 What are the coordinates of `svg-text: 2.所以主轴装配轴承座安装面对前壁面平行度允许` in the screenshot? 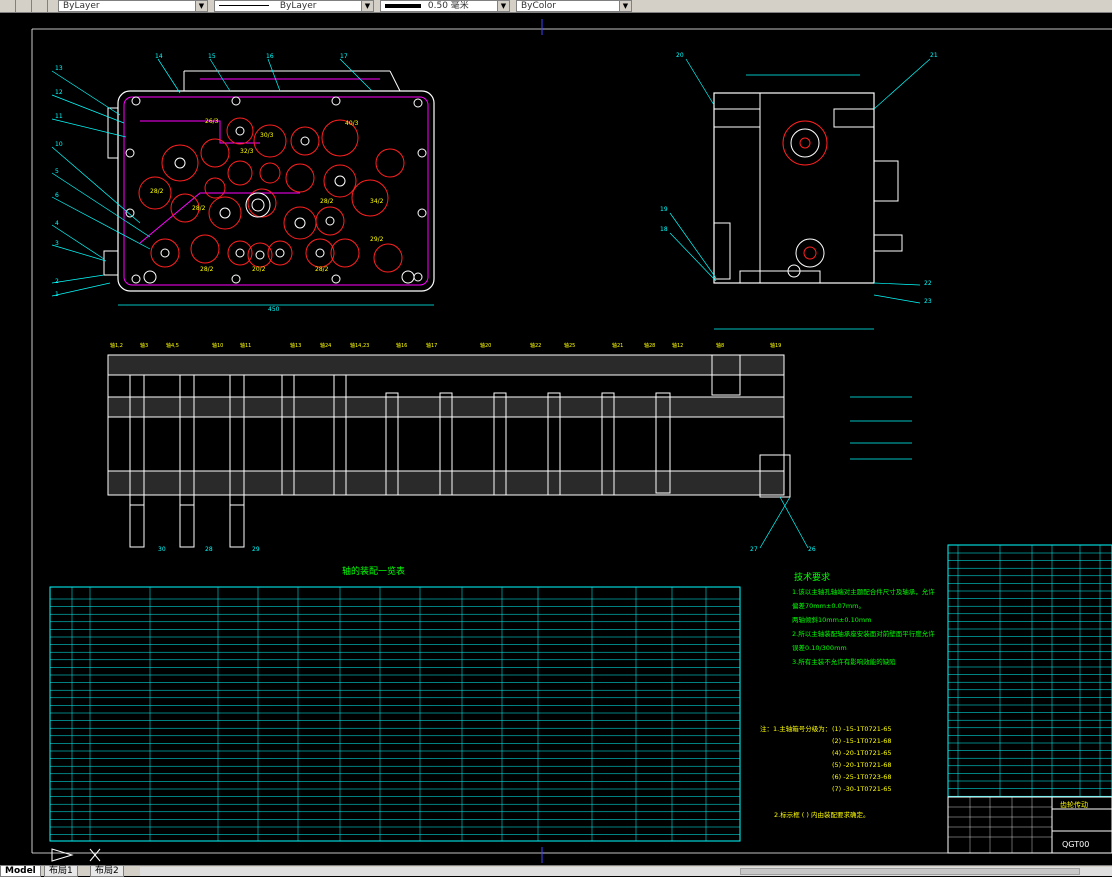 It's located at (863, 633).